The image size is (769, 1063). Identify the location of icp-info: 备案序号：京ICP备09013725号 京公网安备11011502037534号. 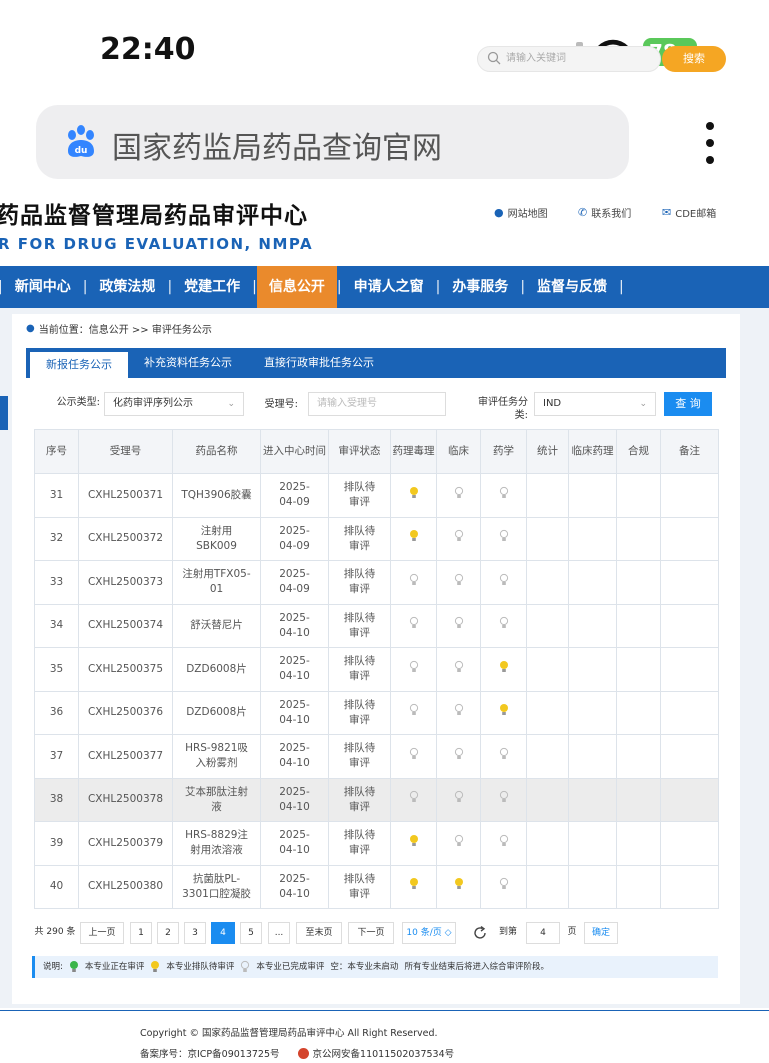
(297, 1053).